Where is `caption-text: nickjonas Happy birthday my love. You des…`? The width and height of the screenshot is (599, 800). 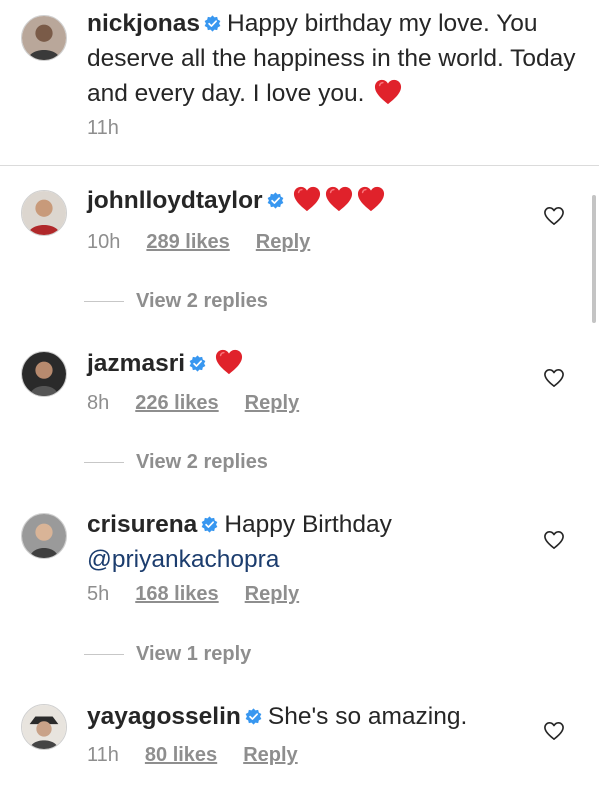
caption-text: nickjonas Happy birthday my love. You des… is located at coordinates (332, 58).